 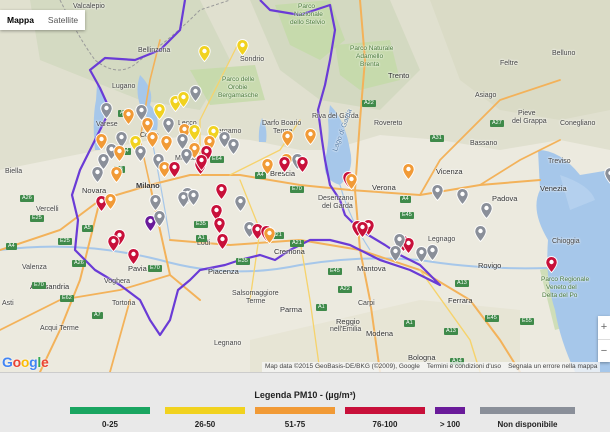 I want to click on place-label: Valenza, so click(x=34, y=268).